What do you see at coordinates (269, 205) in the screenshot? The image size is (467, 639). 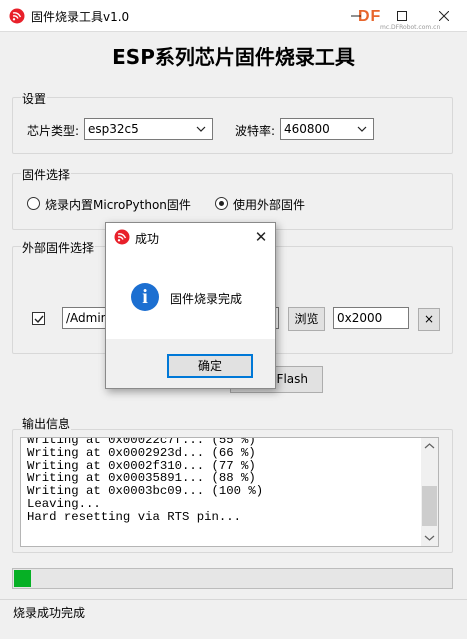 I see `external-firmware-label: 使用外部固件` at bounding box center [269, 205].